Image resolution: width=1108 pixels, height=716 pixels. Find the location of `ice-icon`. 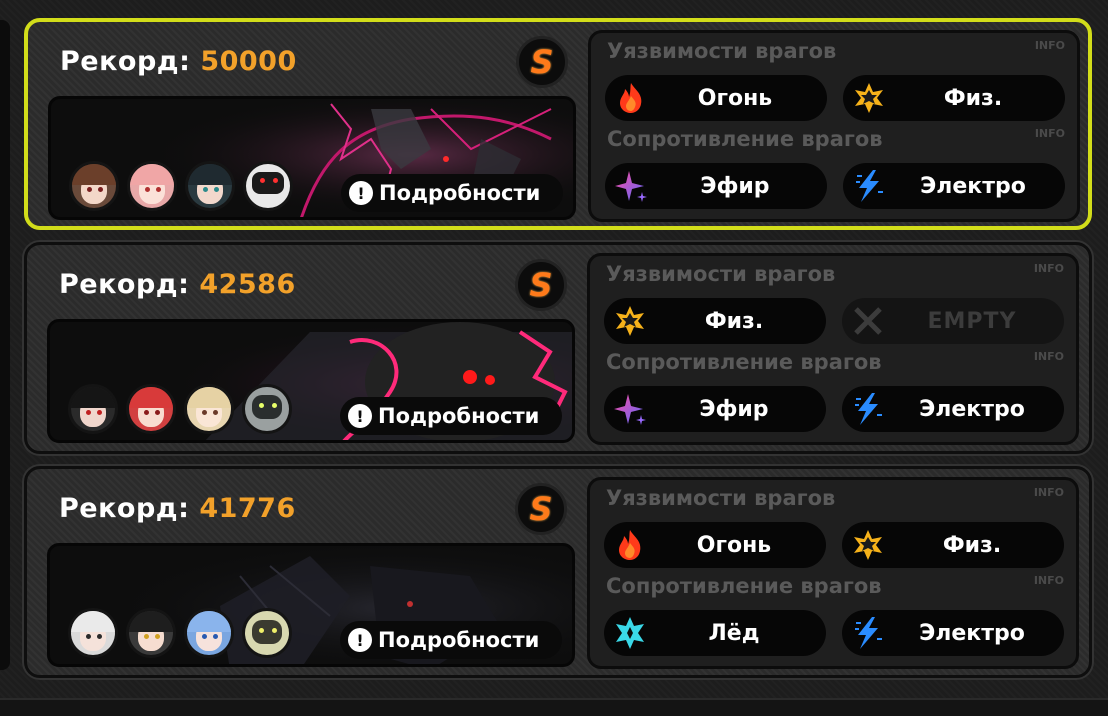

ice-icon is located at coordinates (630, 633).